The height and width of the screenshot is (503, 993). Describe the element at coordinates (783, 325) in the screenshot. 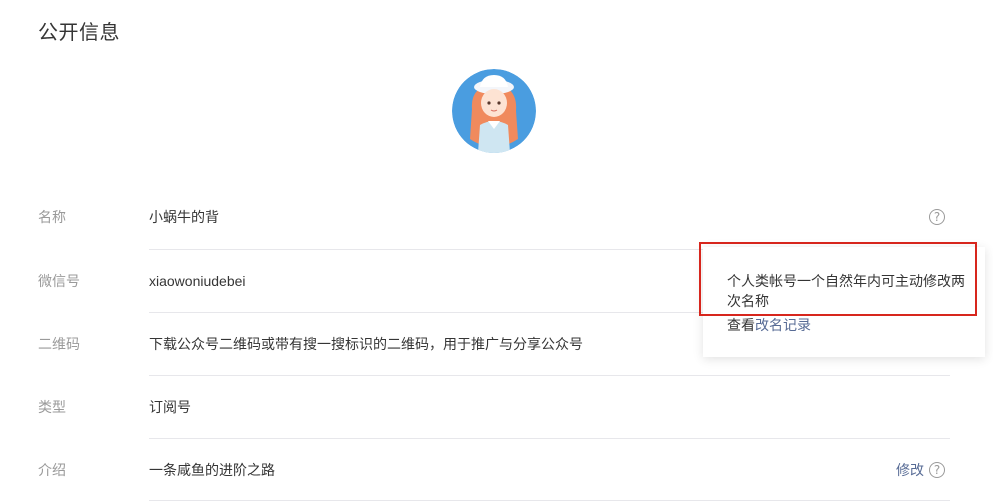

I see `rename-history-link: 改名记录` at that location.